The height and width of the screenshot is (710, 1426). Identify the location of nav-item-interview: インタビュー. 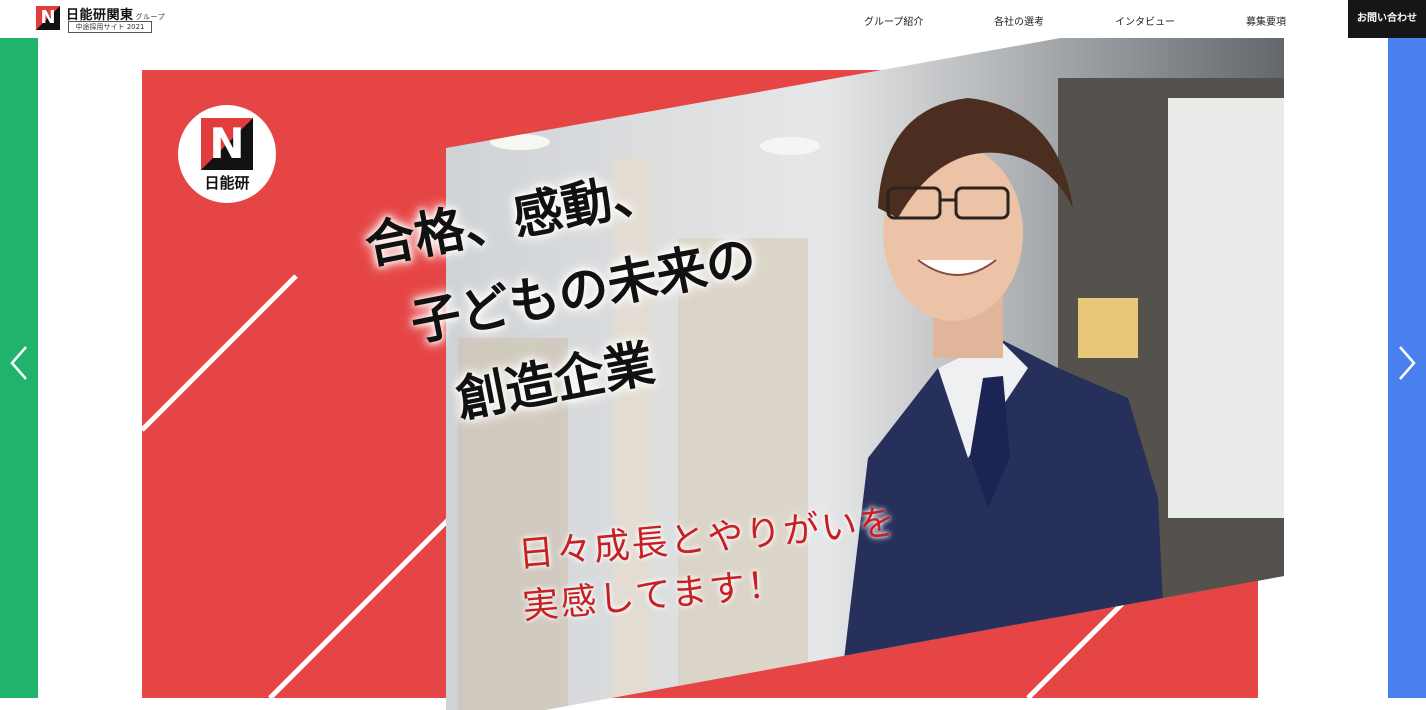
(1145, 20).